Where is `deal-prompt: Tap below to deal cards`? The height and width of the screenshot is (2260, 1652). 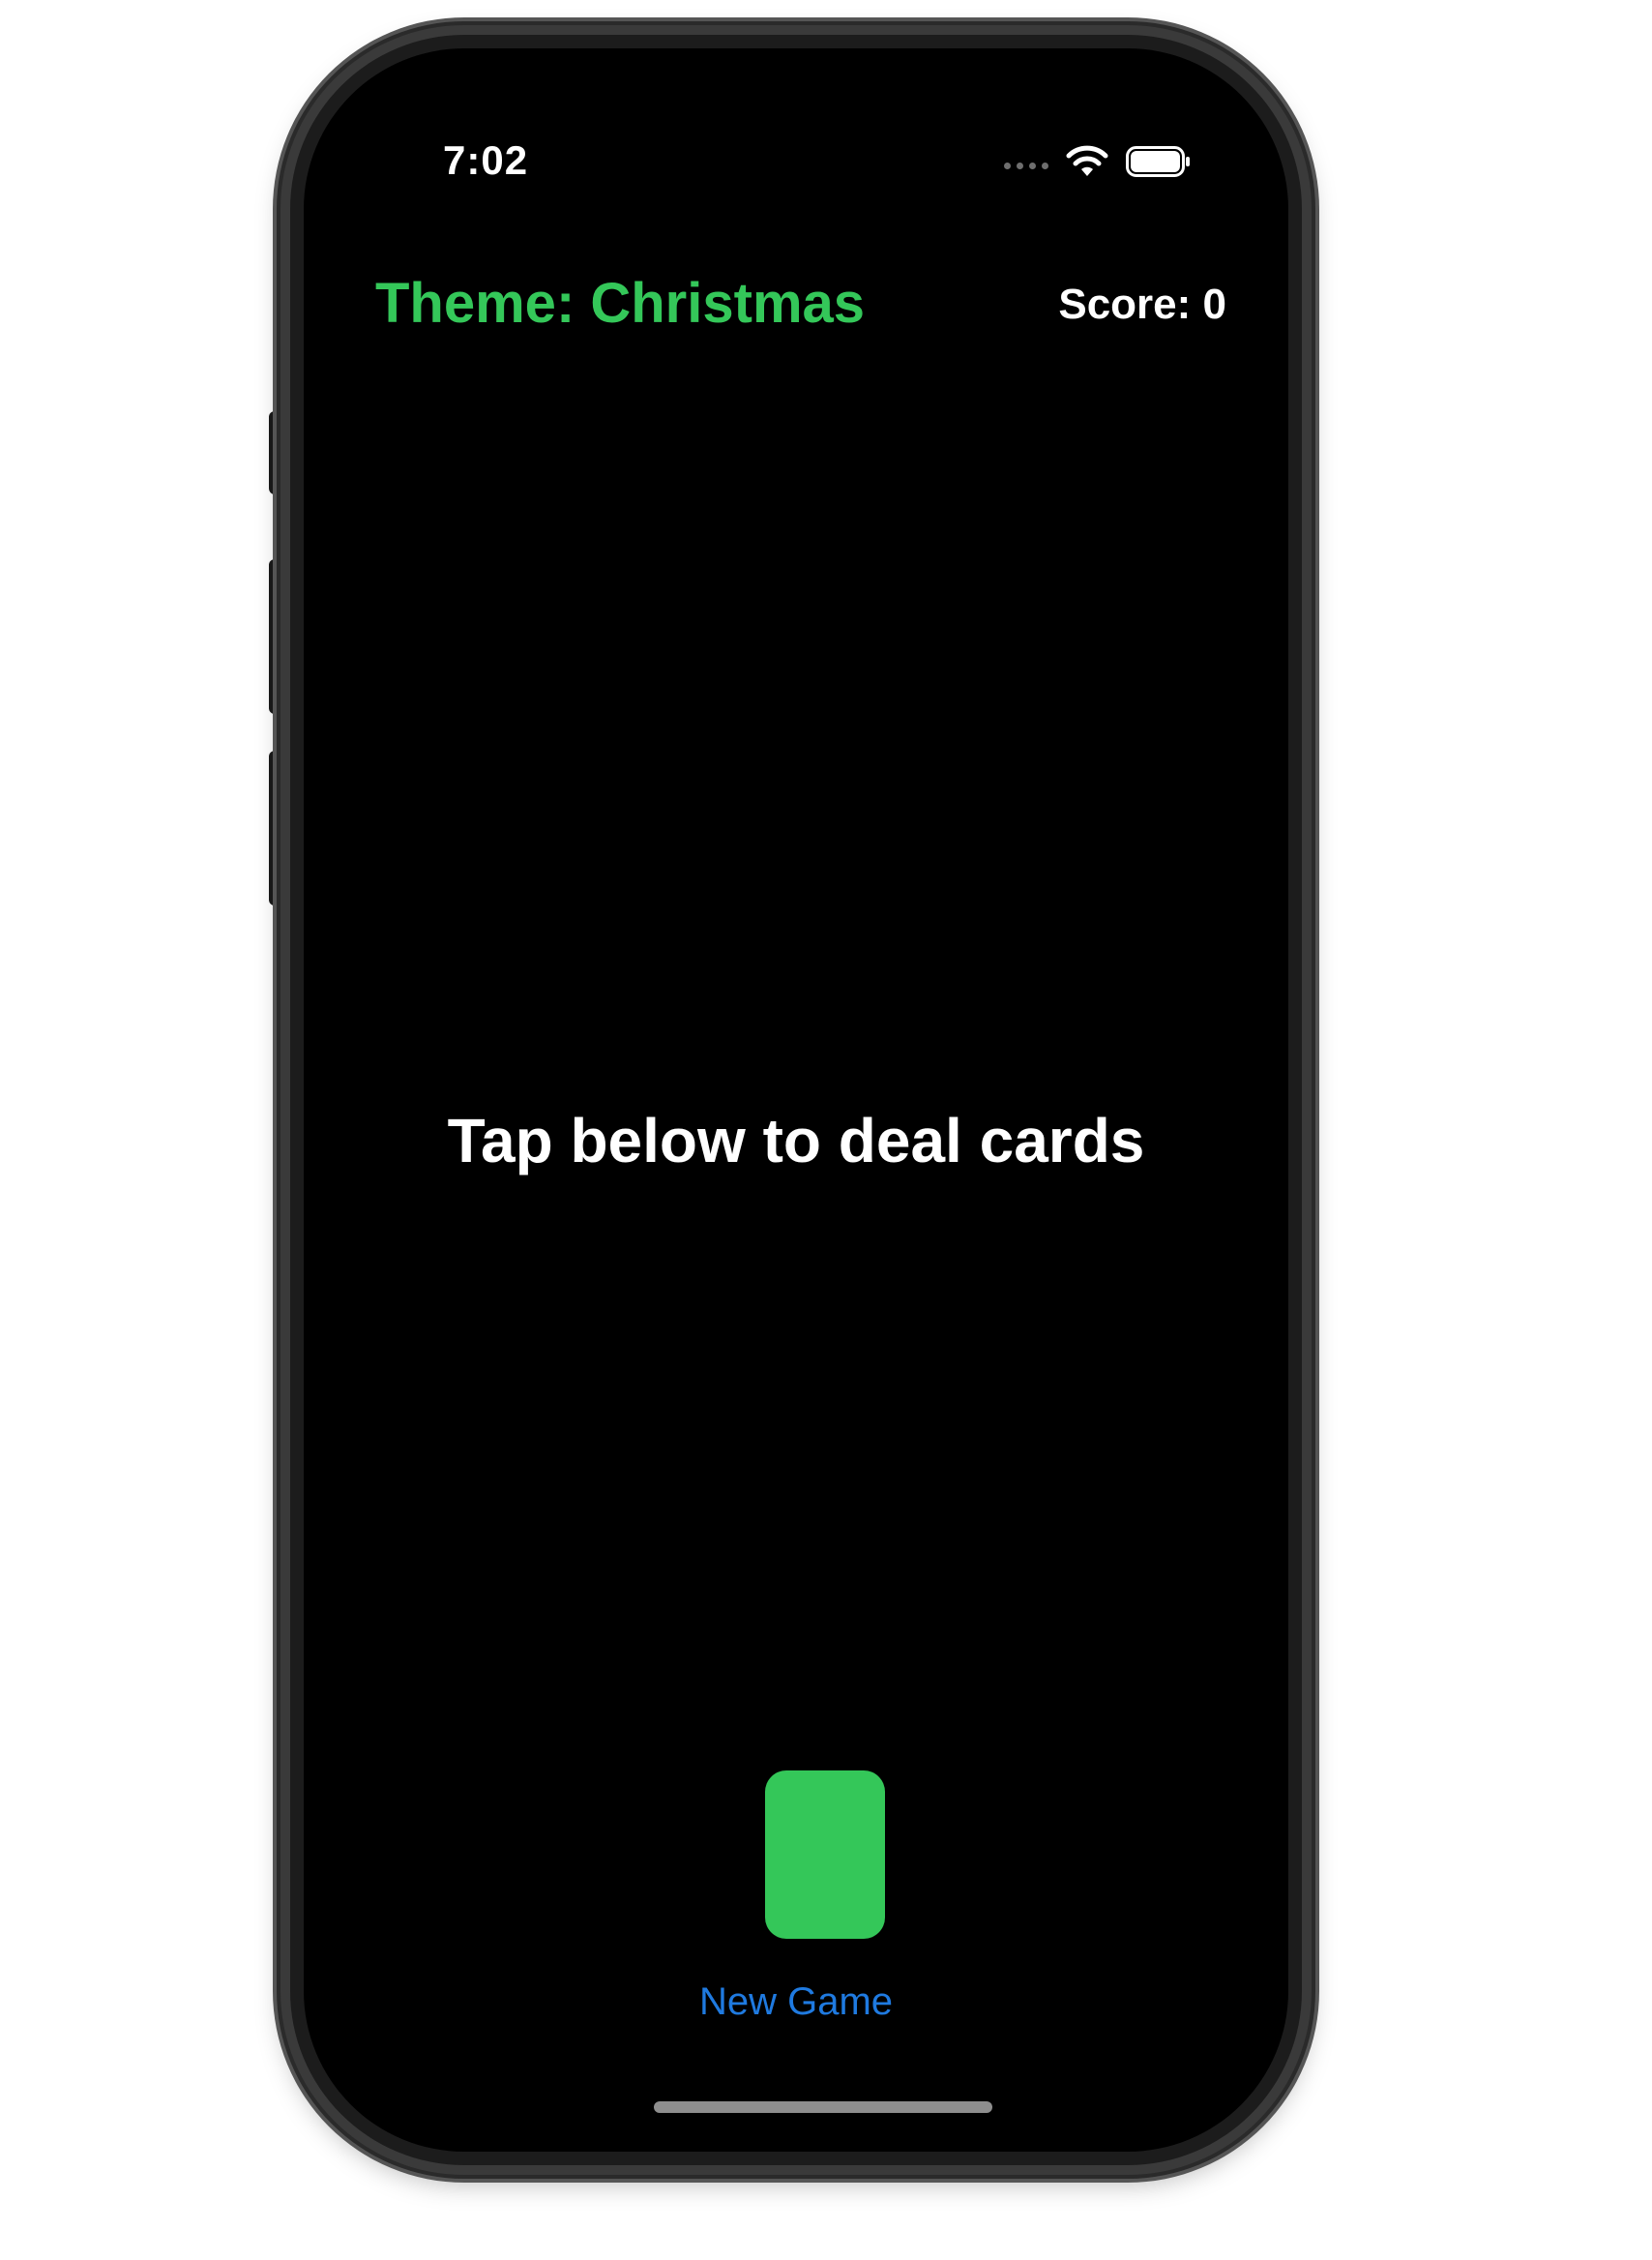
deal-prompt: Tap below to deal cards is located at coordinates (796, 1141).